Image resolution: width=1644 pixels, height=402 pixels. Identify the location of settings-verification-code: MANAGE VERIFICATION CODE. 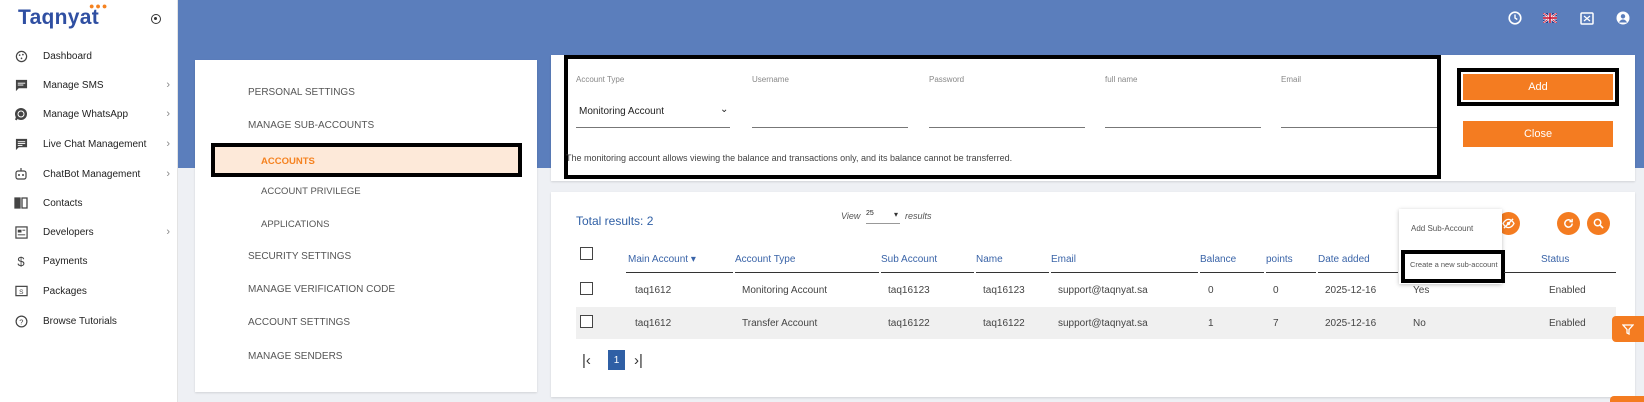
(321, 289).